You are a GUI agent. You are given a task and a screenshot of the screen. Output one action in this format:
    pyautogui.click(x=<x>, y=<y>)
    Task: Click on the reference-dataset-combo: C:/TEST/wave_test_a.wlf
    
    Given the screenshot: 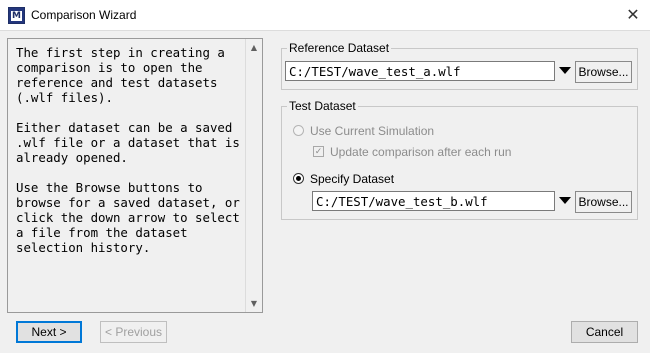 What is the action you would take?
    pyautogui.click(x=420, y=71)
    